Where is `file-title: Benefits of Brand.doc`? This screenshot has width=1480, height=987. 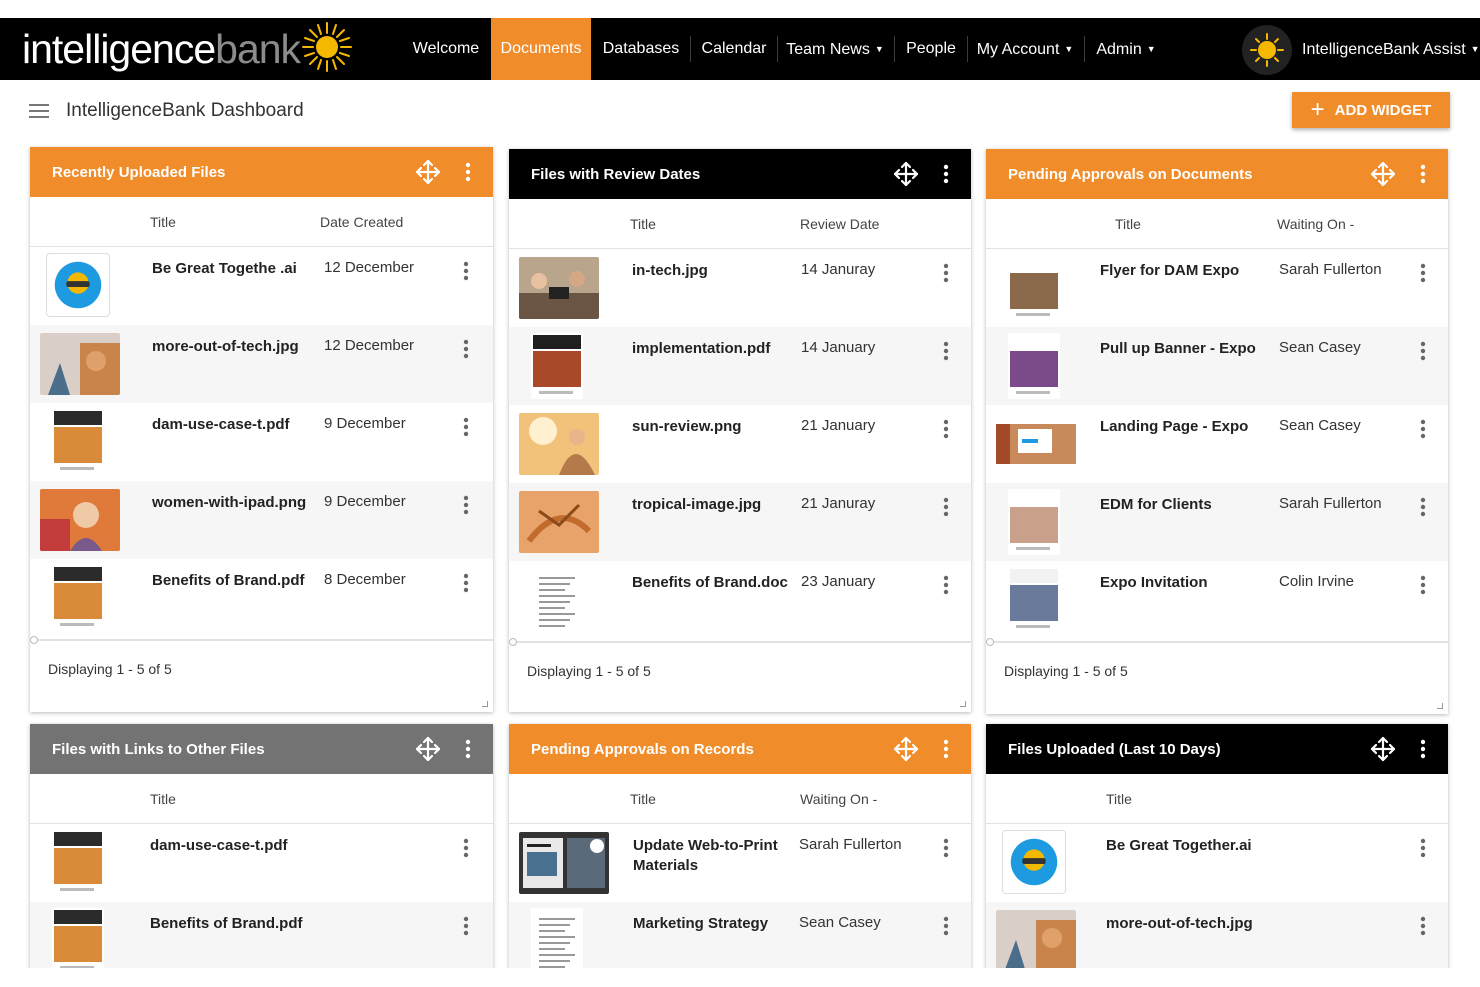 file-title: Benefits of Brand.doc is located at coordinates (710, 583).